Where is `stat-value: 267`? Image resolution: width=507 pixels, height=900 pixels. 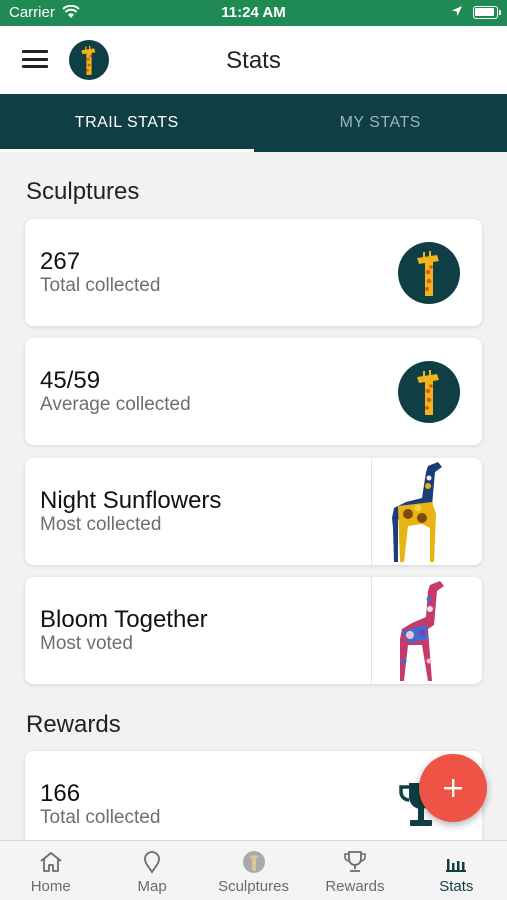 stat-value: 267 is located at coordinates (60, 261).